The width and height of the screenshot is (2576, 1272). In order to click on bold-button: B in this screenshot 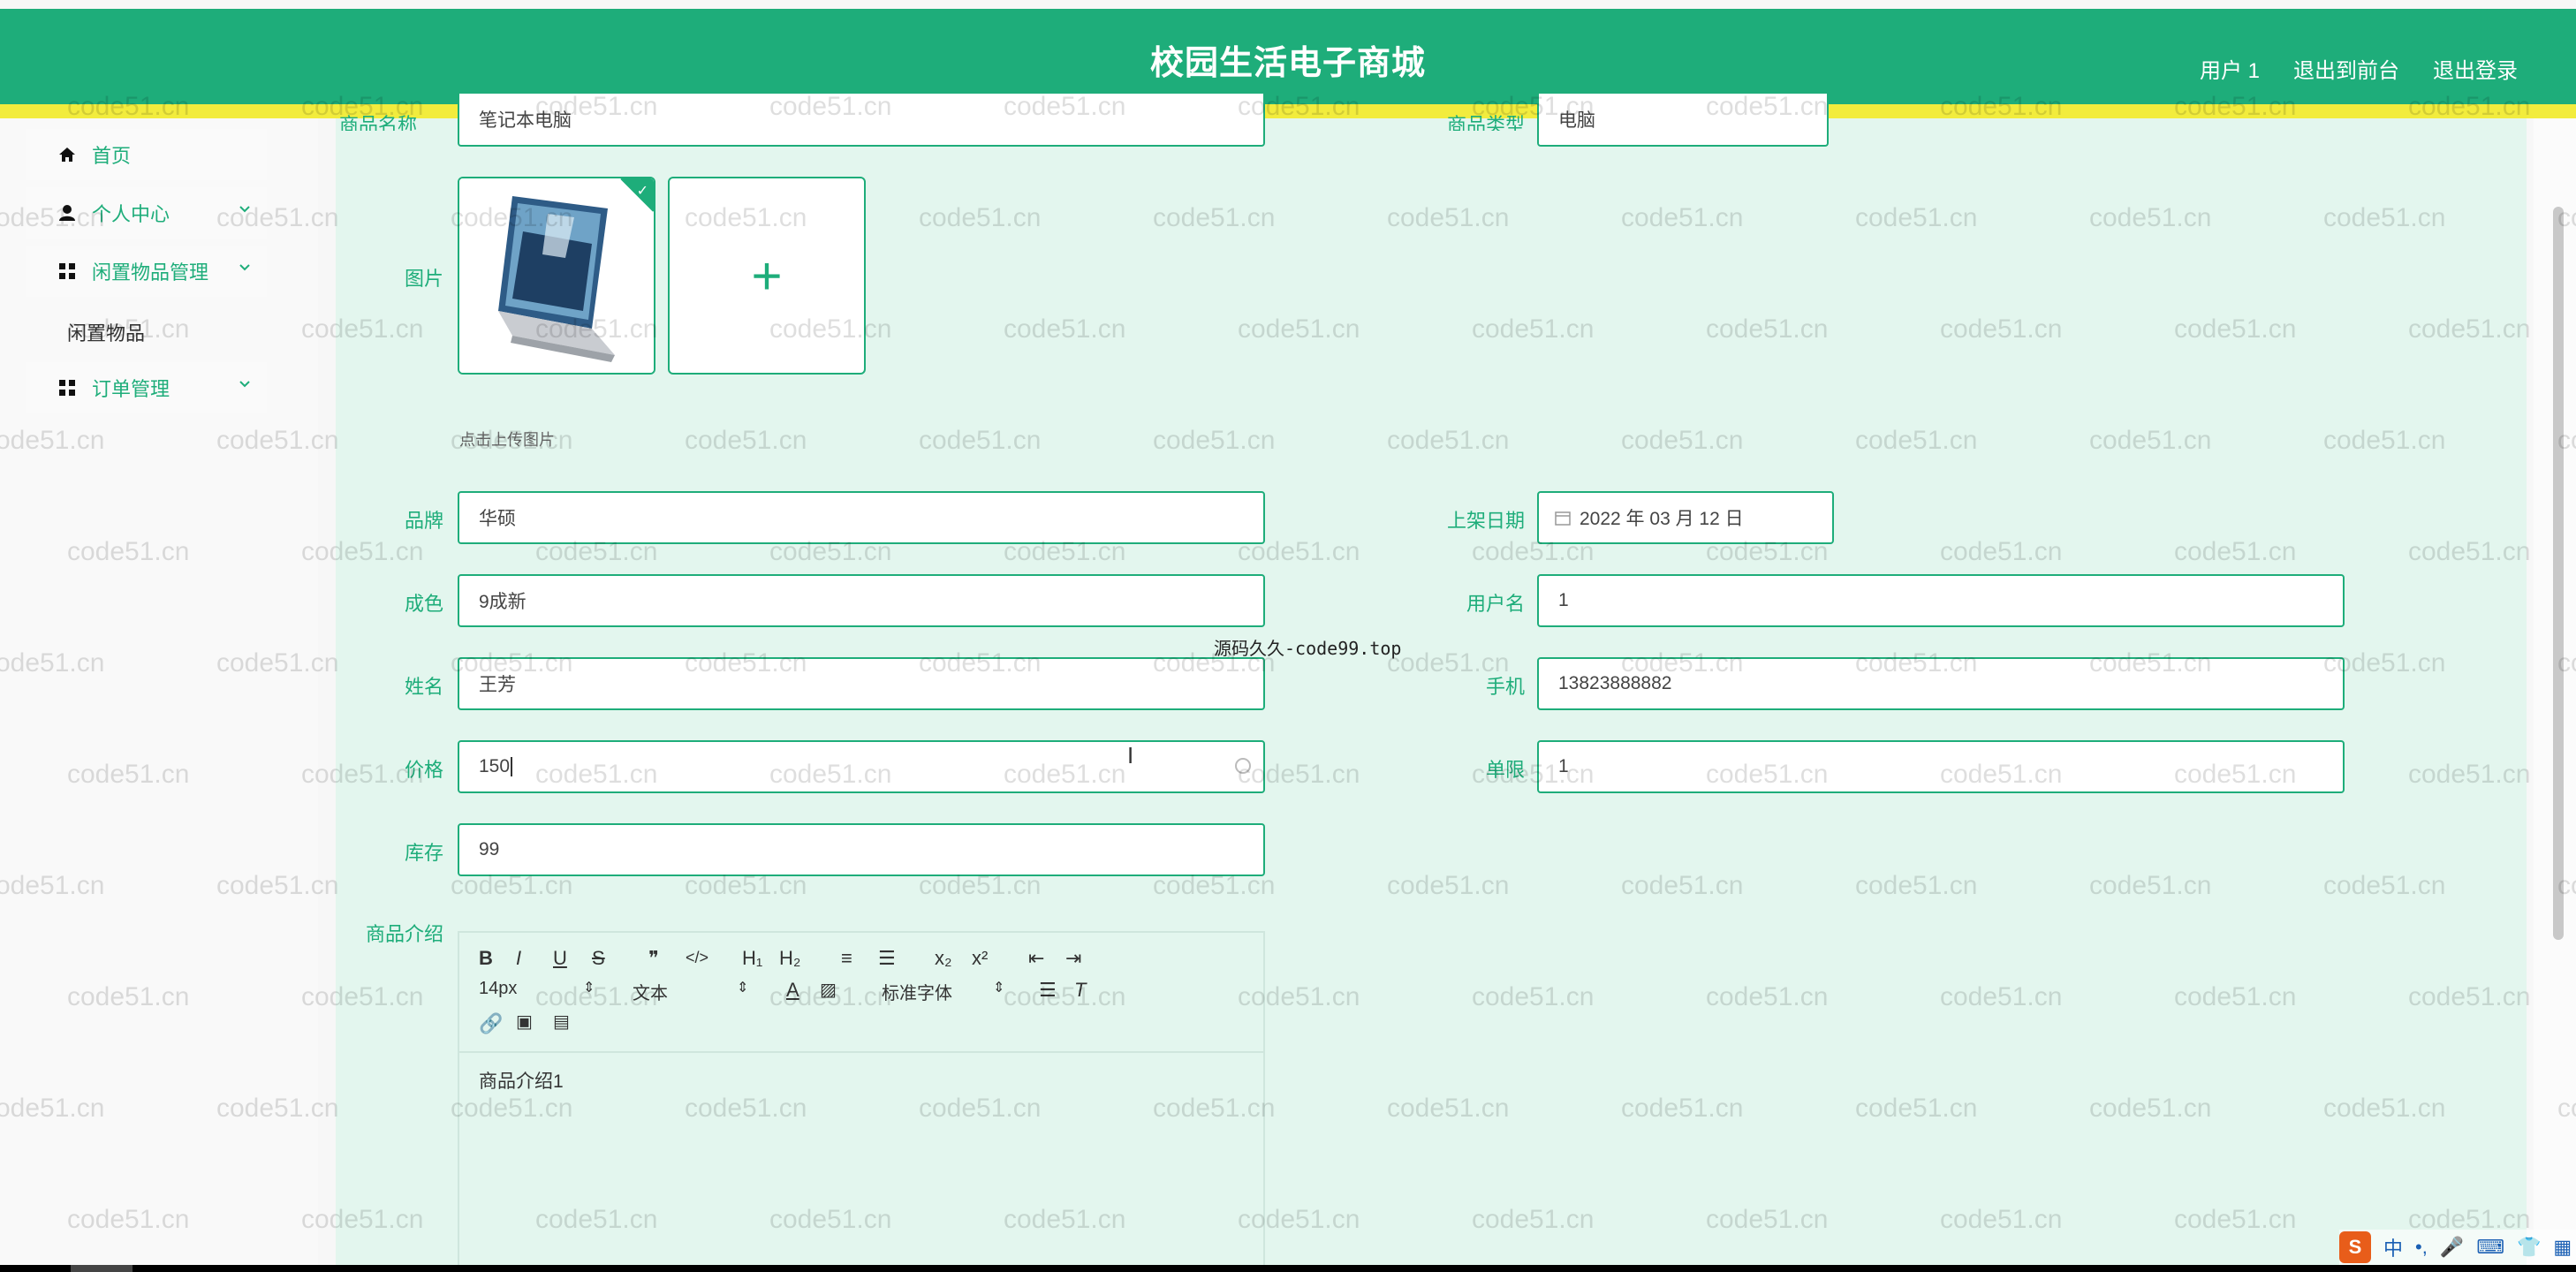, I will do `click(486, 958)`.